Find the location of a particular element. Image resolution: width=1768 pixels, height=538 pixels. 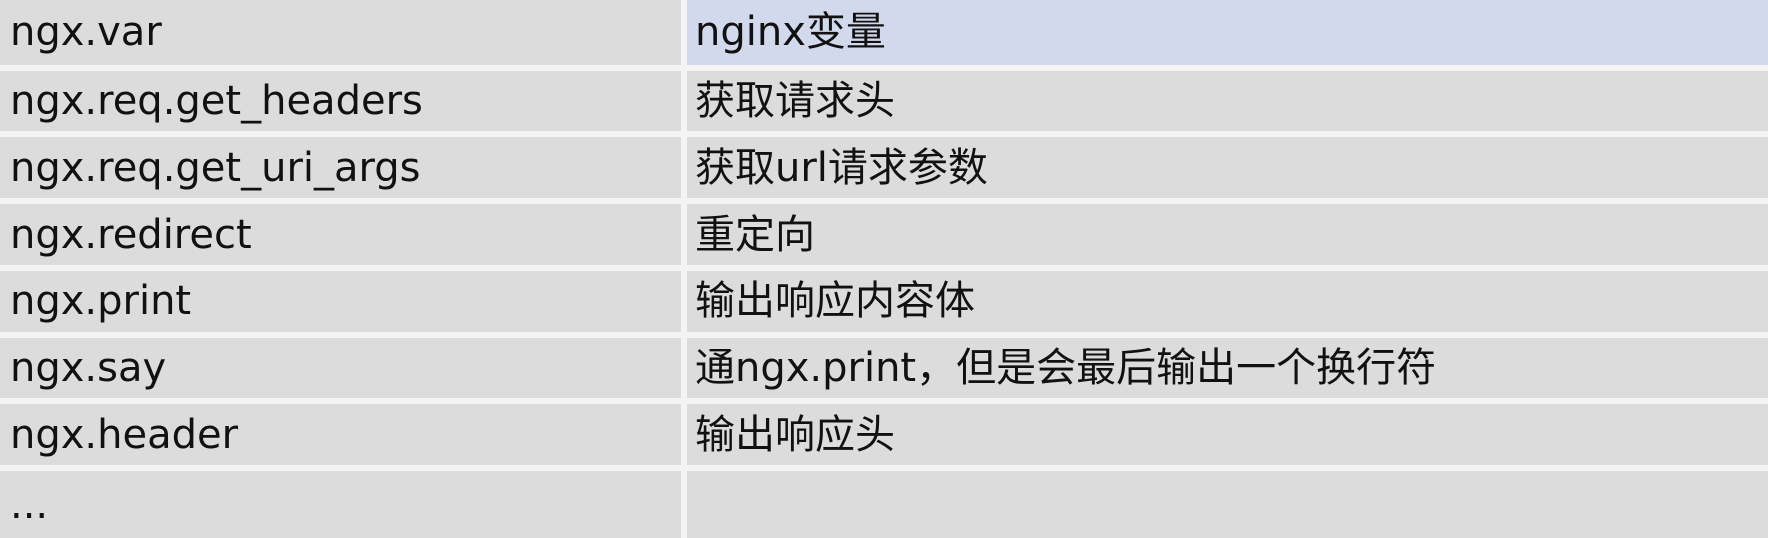

api-desc-cell: 输出响应头 is located at coordinates (1226, 433).